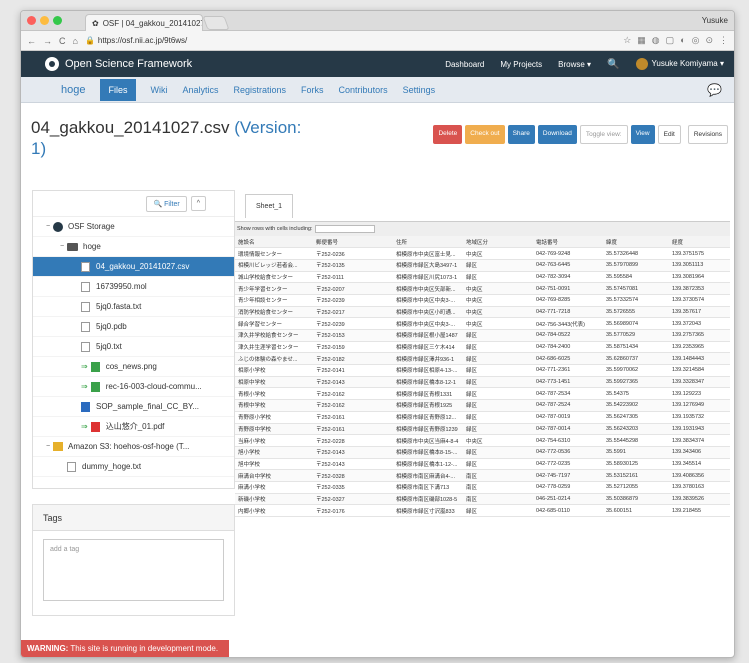  Describe the element at coordinates (627, 40) in the screenshot. I see `bookmark-star-icon: ☆` at that location.